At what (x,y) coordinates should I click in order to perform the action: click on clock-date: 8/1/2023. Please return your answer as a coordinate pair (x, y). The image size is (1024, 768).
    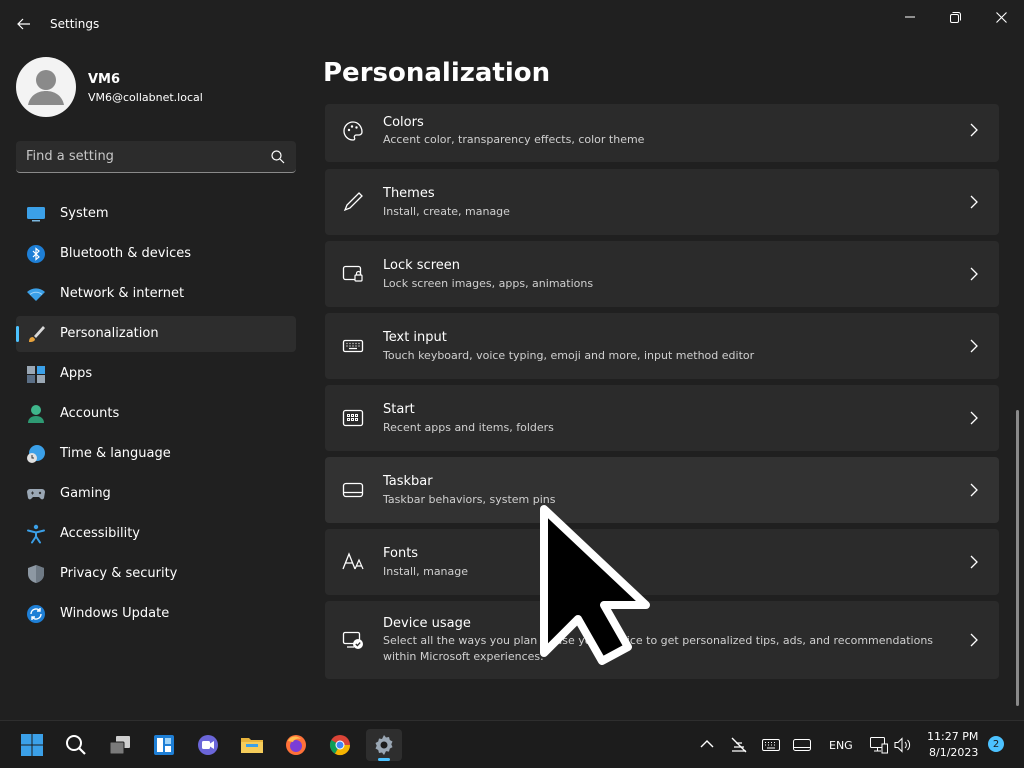
    Looking at the image, I should click on (953, 752).